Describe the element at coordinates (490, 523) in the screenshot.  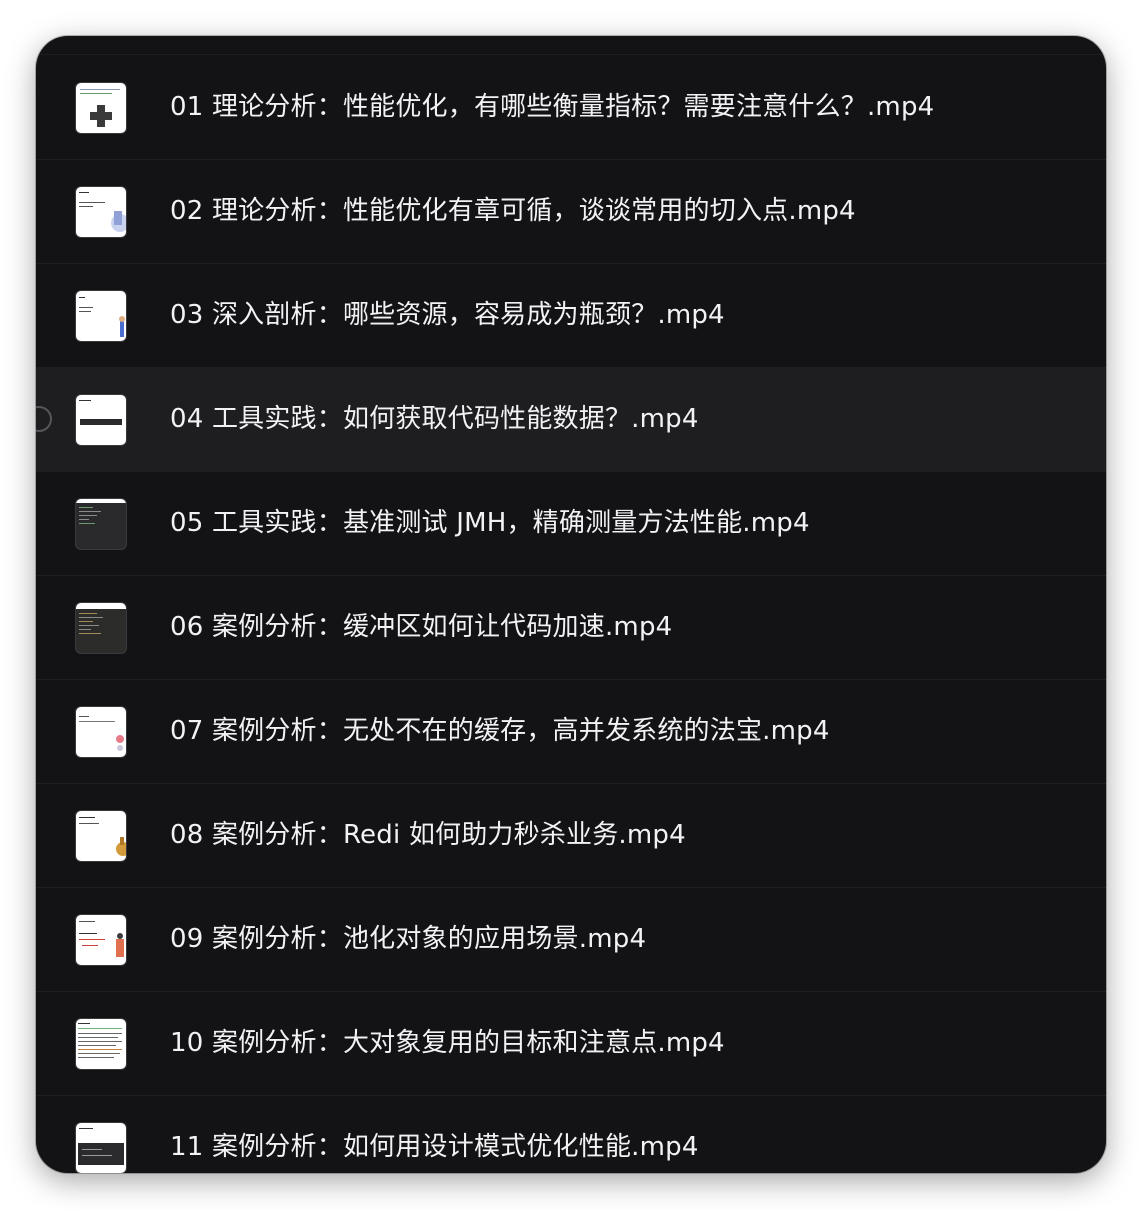
I see `file-name: 05 工具实践：基准测试 JMH，精确测量方法性能.mp4` at that location.